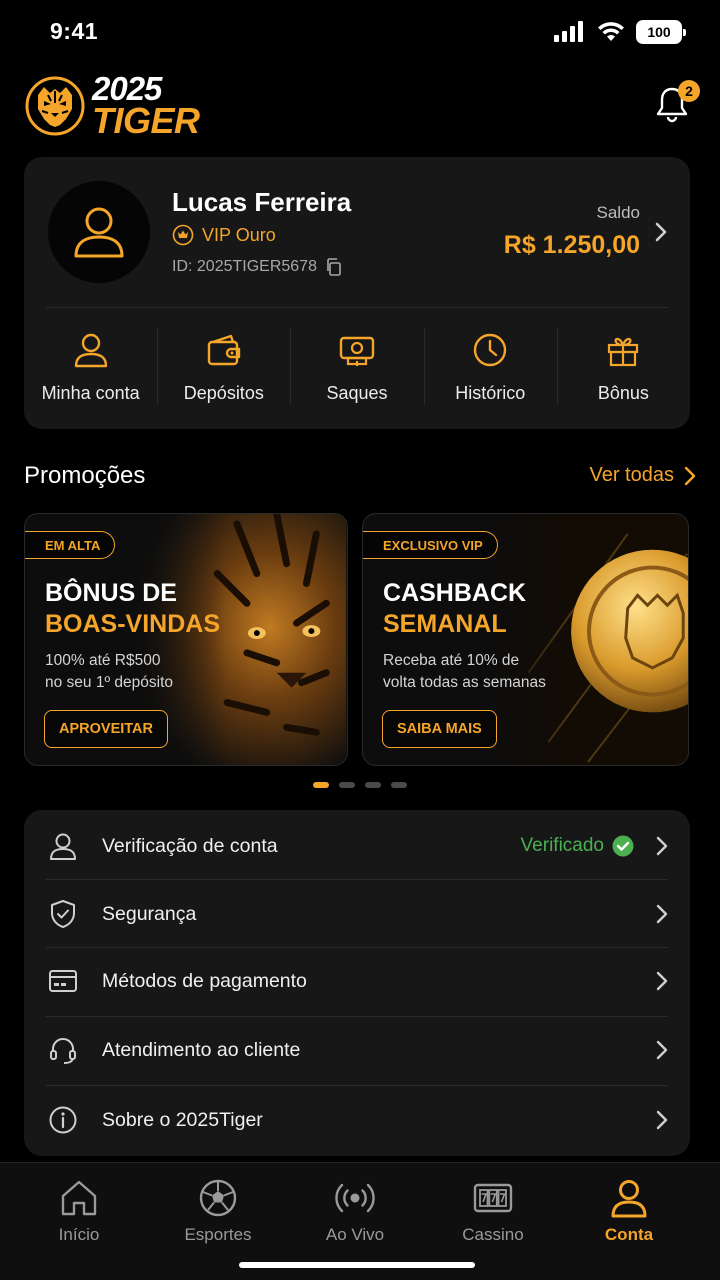 This screenshot has width=720, height=1280. Describe the element at coordinates (689, 91) in the screenshot. I see `notification-badge: 2` at that location.